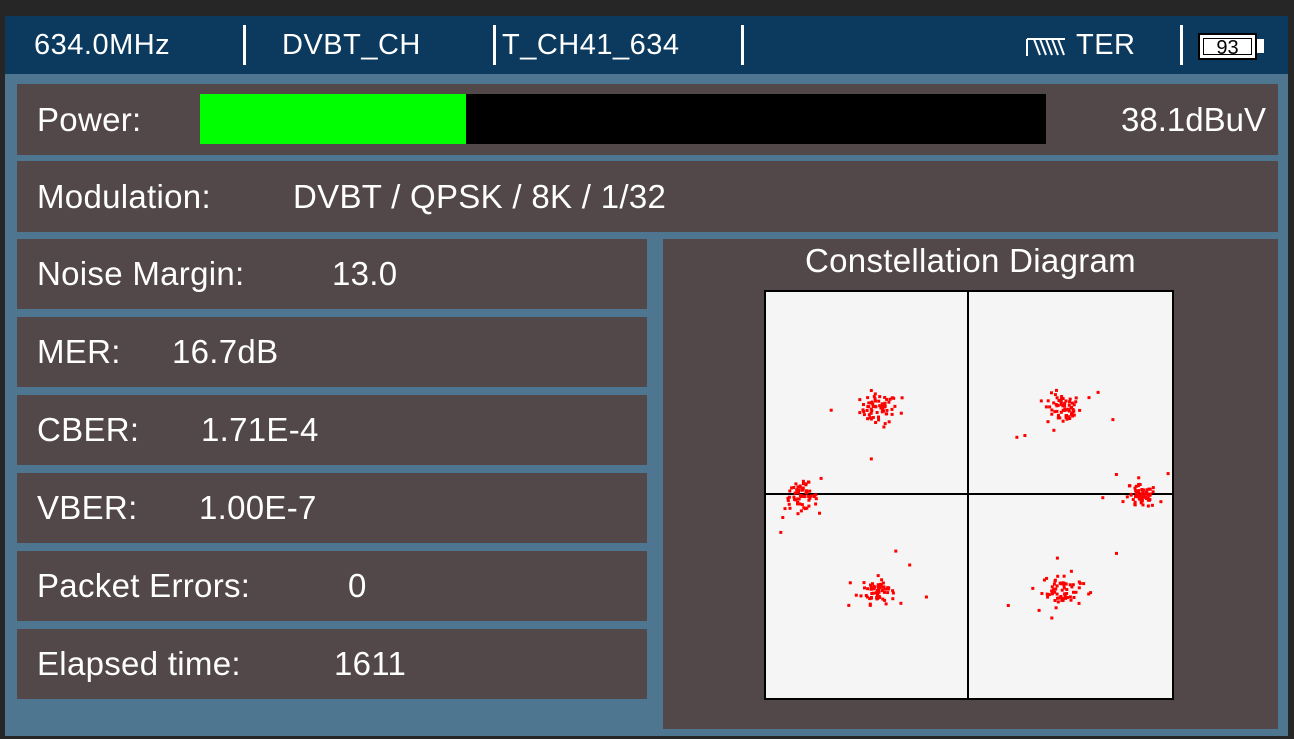  What do you see at coordinates (370, 663) in the screenshot?
I see `elapsed-time-value: 1611` at bounding box center [370, 663].